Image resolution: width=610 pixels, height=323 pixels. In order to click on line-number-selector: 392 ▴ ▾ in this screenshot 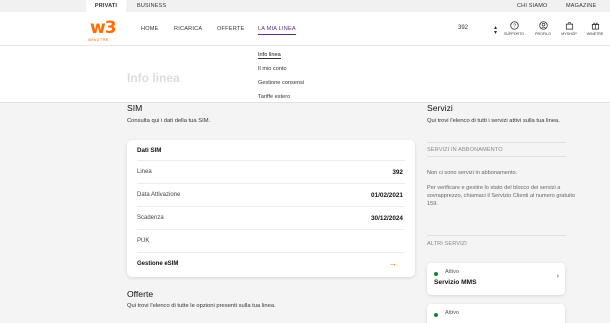, I will do `click(477, 30)`.